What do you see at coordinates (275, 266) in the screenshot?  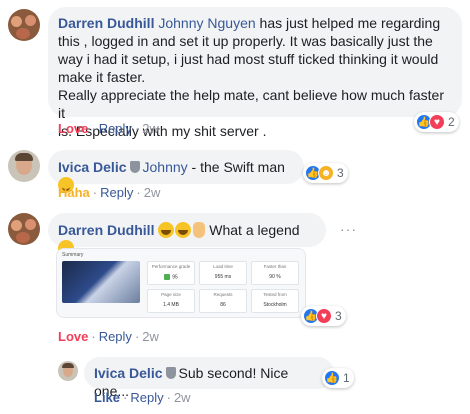 I see `metric-label: Faster than` at bounding box center [275, 266].